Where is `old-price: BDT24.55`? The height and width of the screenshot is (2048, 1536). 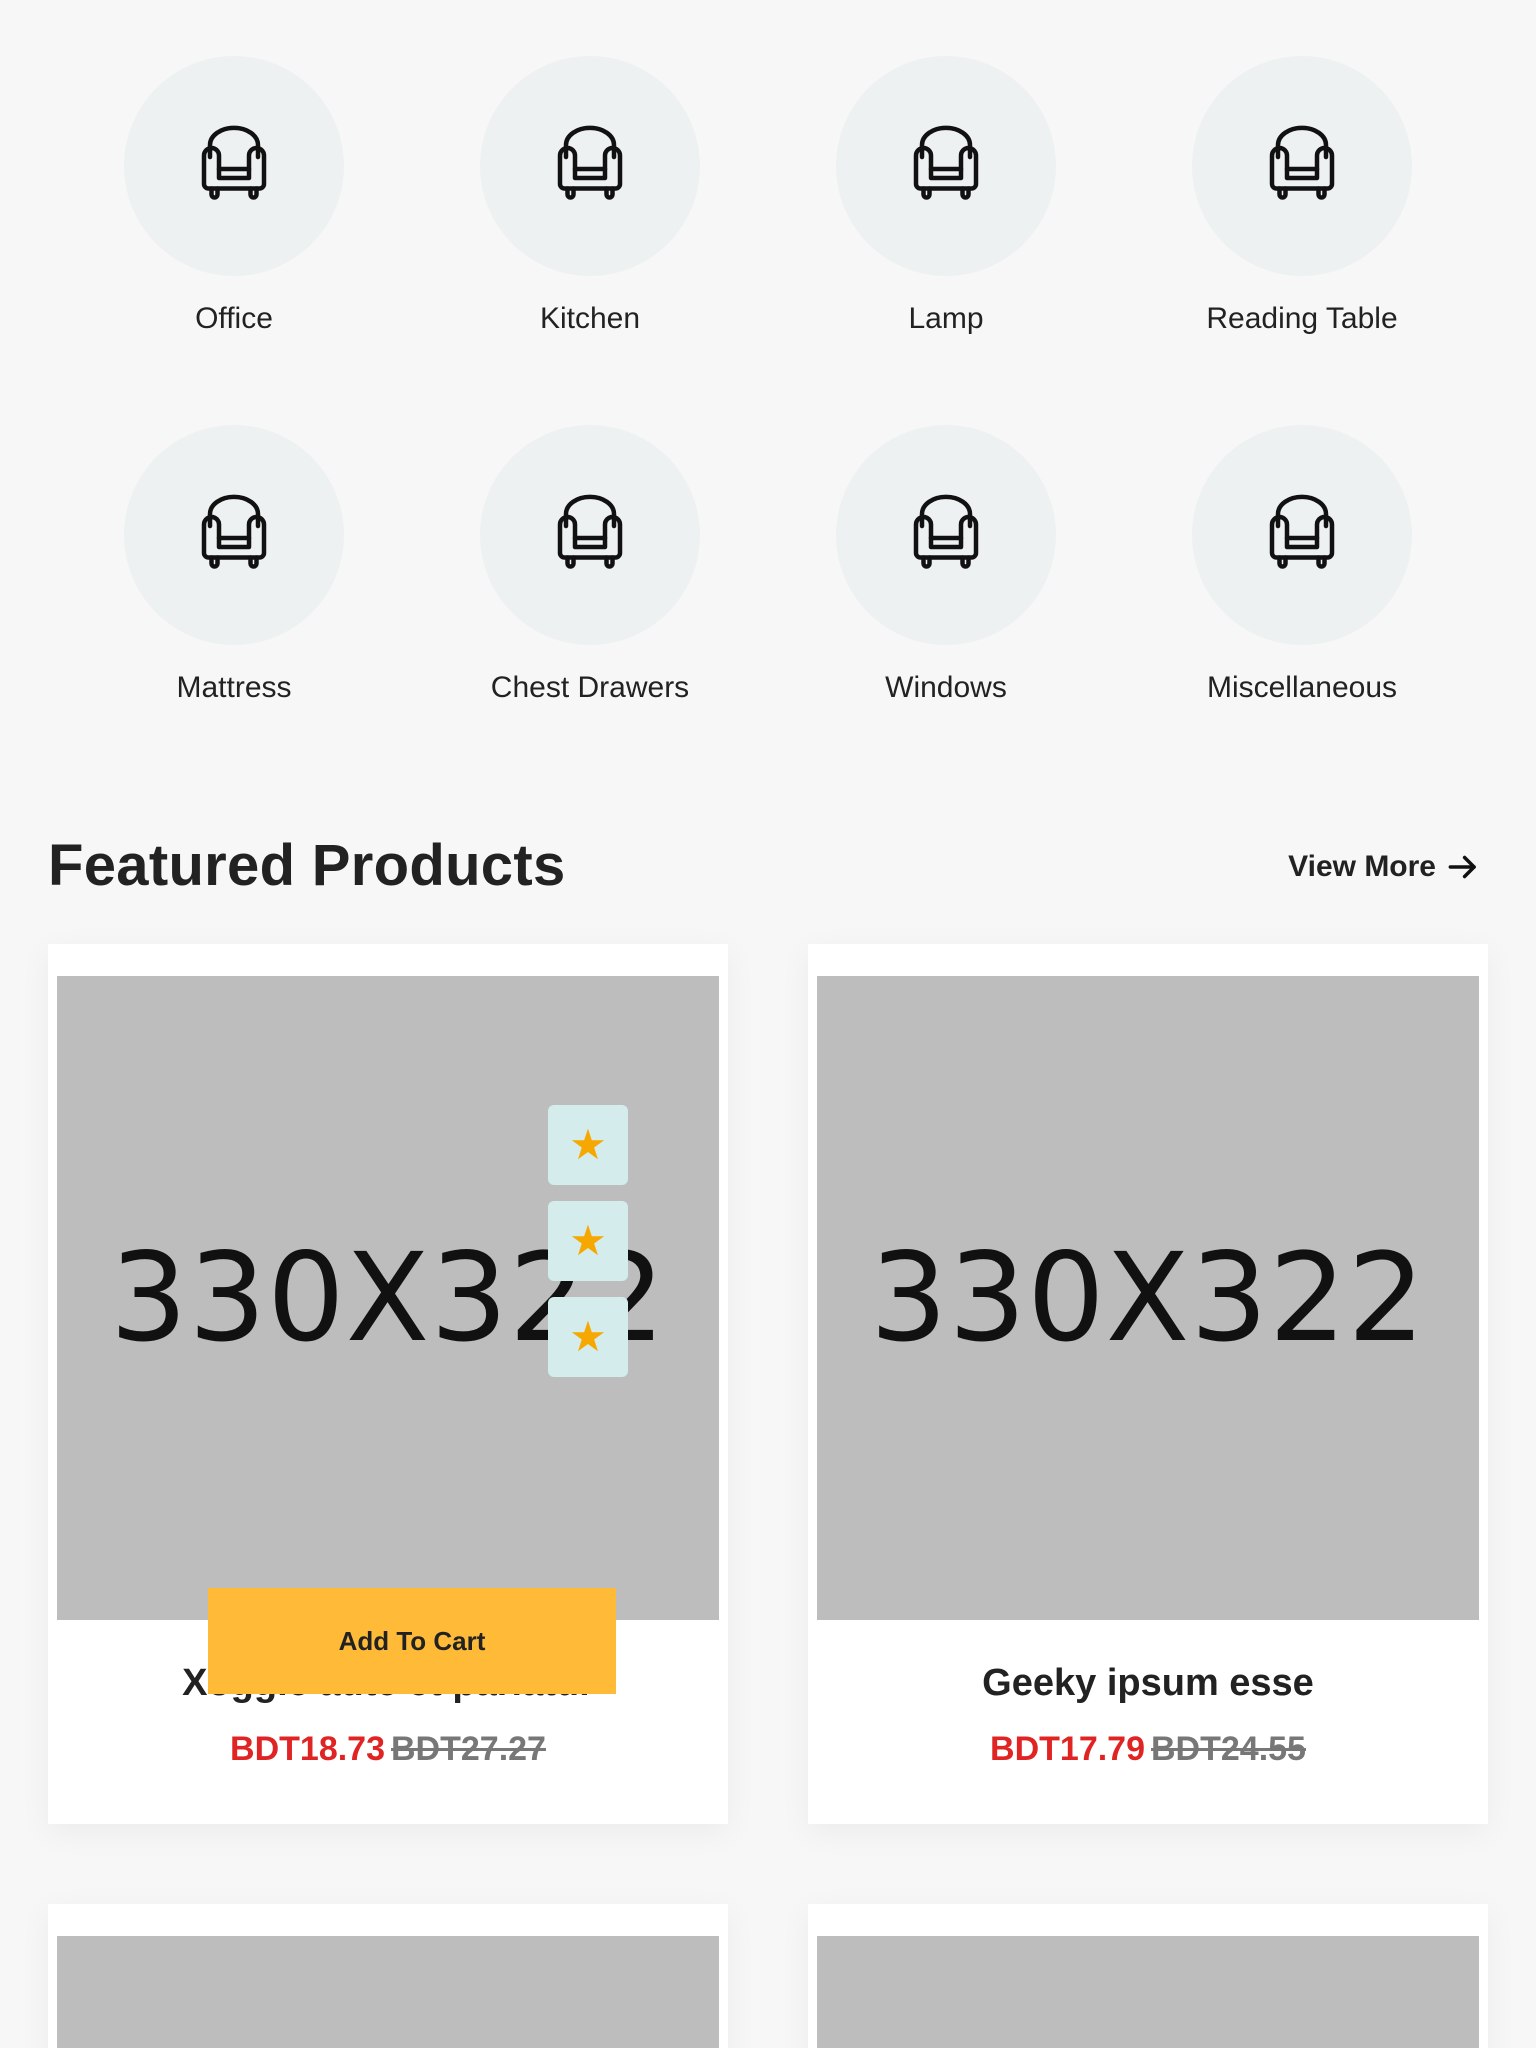 old-price: BDT24.55 is located at coordinates (1228, 1749).